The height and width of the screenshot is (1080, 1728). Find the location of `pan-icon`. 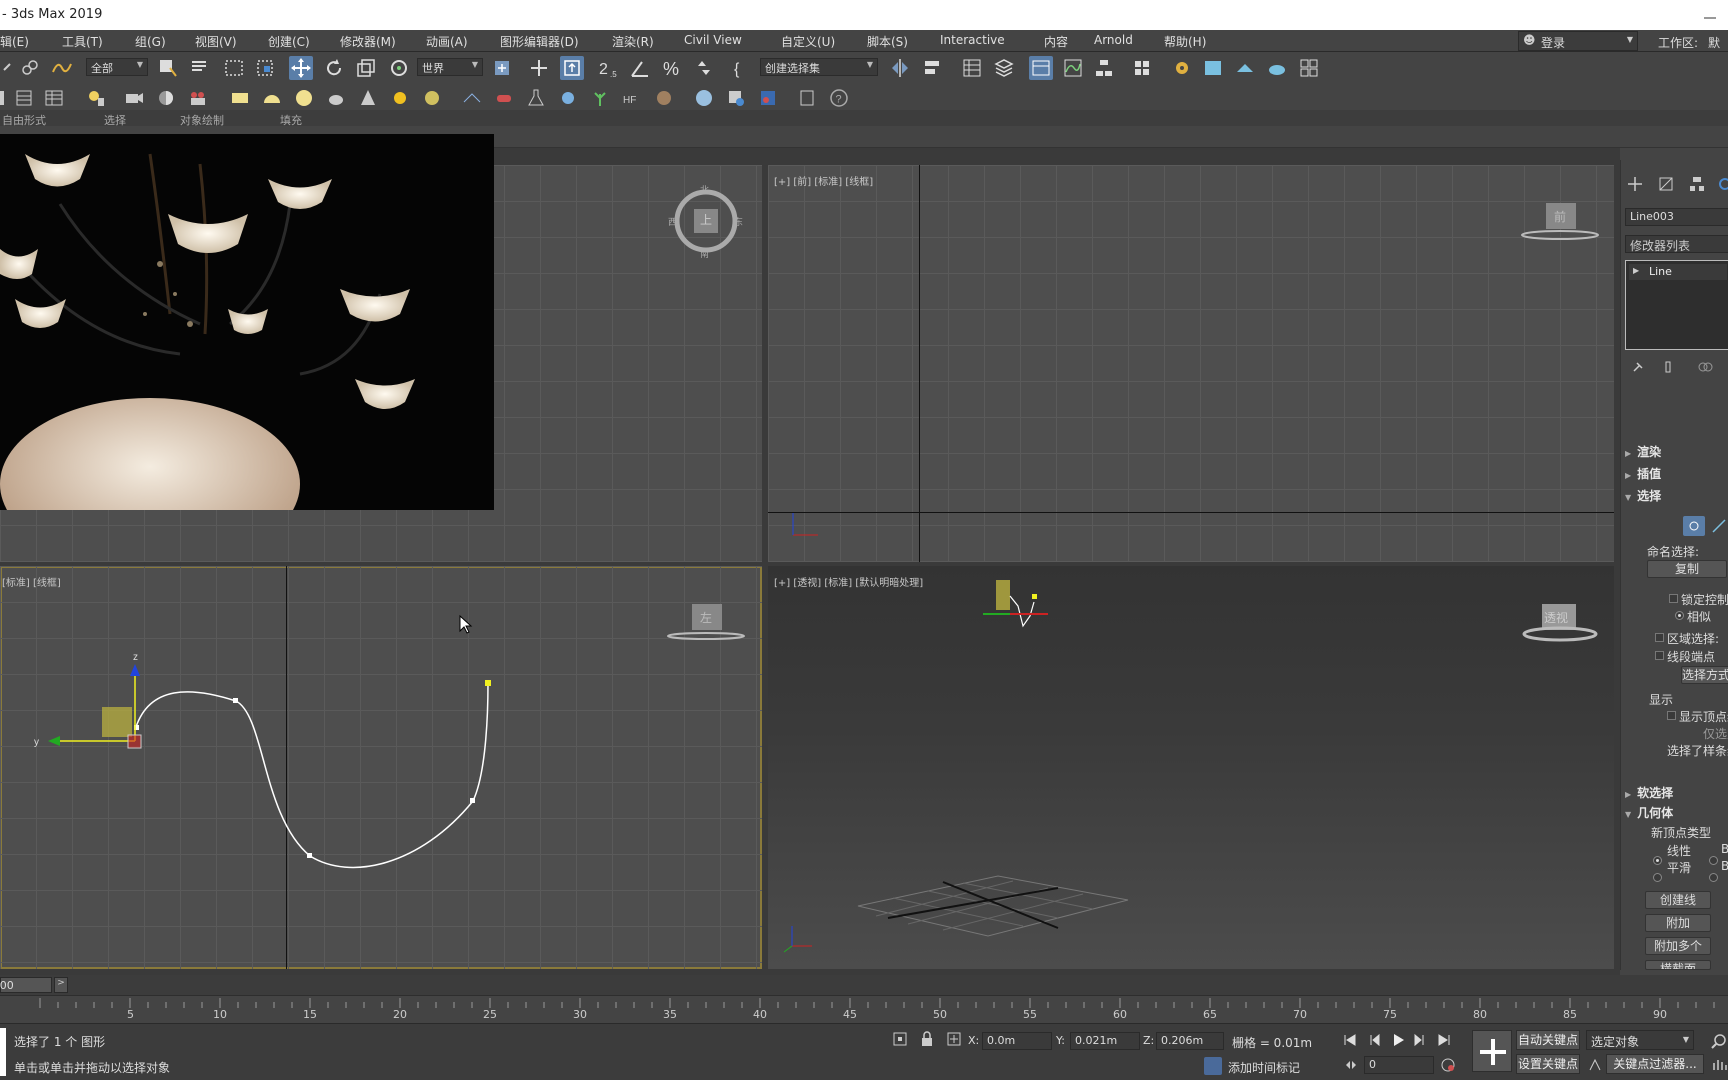

pan-icon is located at coordinates (1719, 1065).